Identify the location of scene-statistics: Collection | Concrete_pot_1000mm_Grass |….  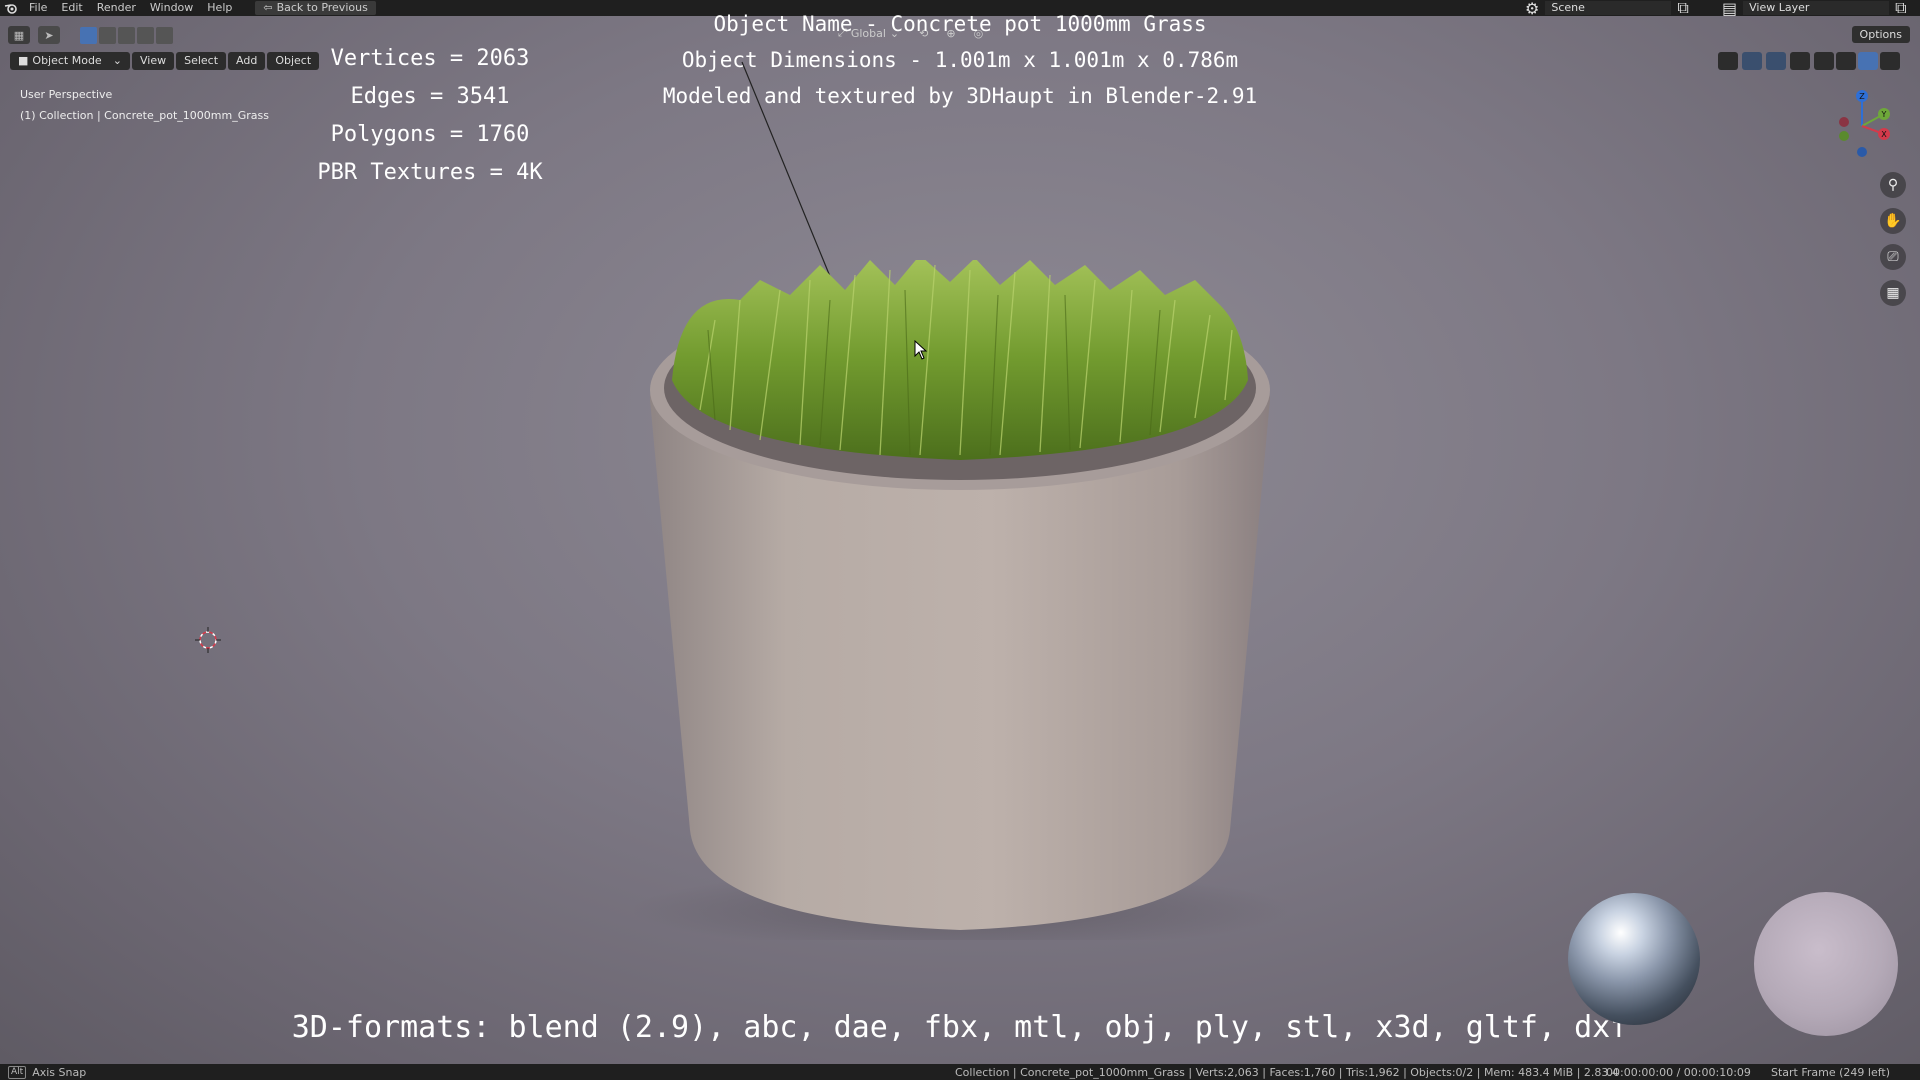
(1287, 1072).